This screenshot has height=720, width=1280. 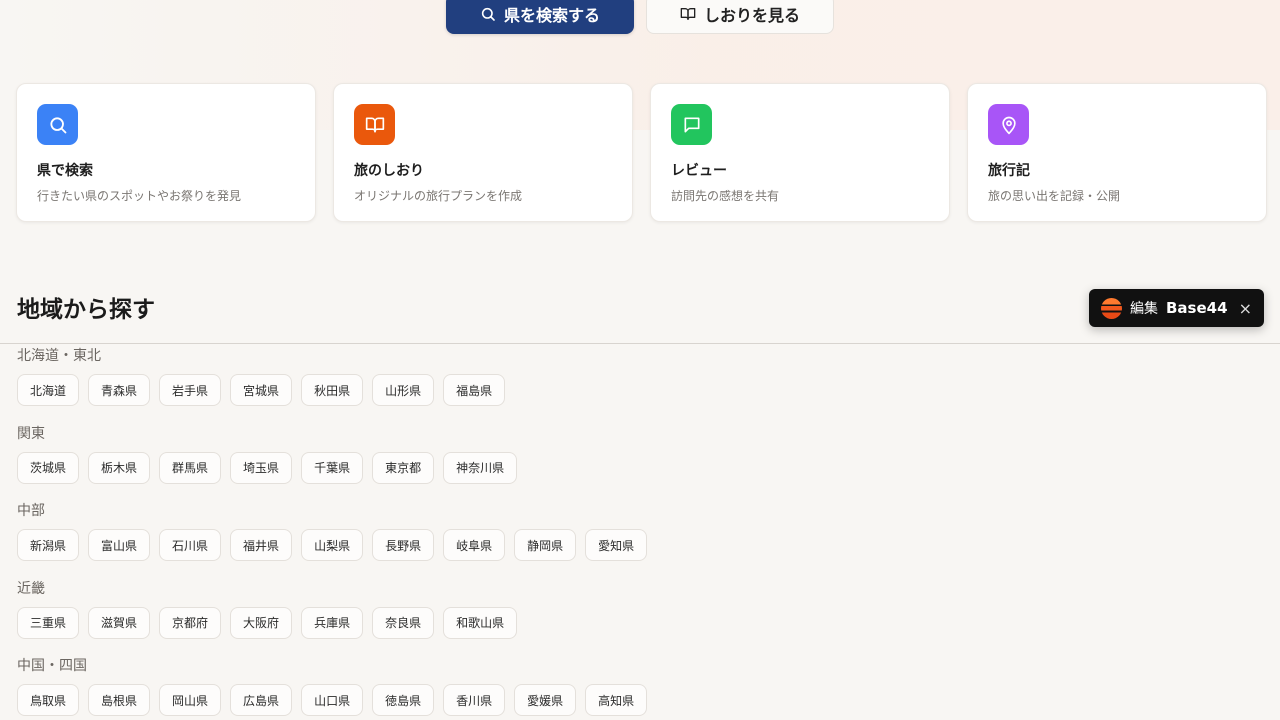 I want to click on region-group: 近畿 三重県 滋賀県 京都府 大阪府 兵庫県 奈良県 和歌山県, so click(x=332, y=619).